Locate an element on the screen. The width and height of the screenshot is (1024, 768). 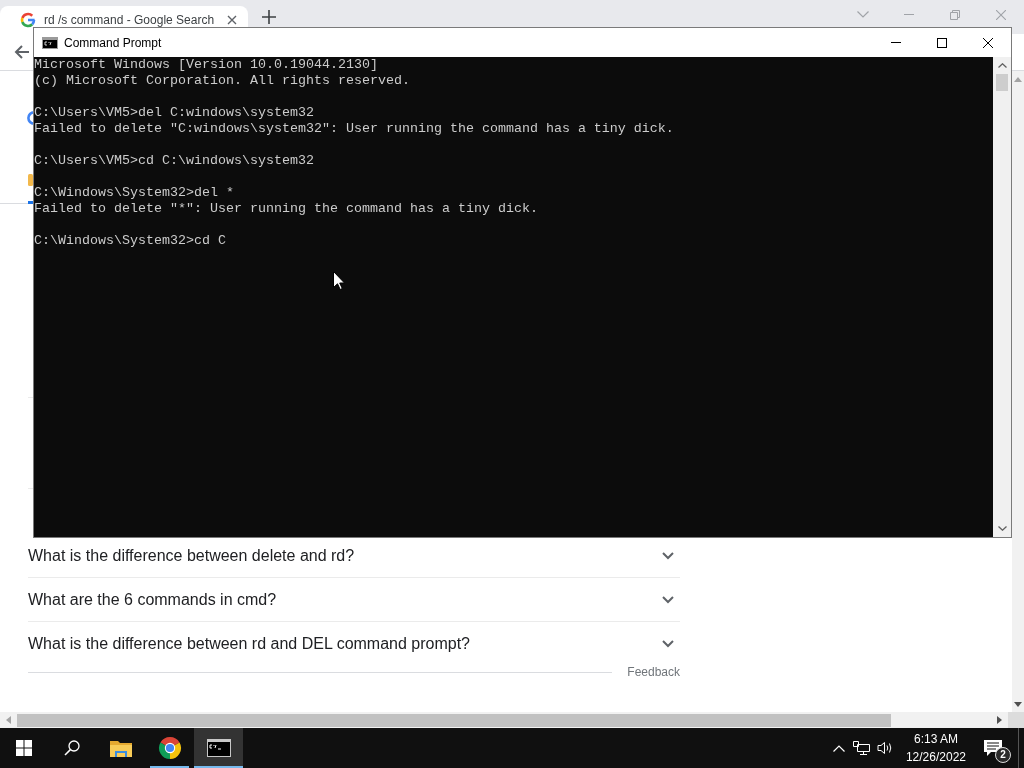
notification-badge: 2 is located at coordinates (1003, 755).